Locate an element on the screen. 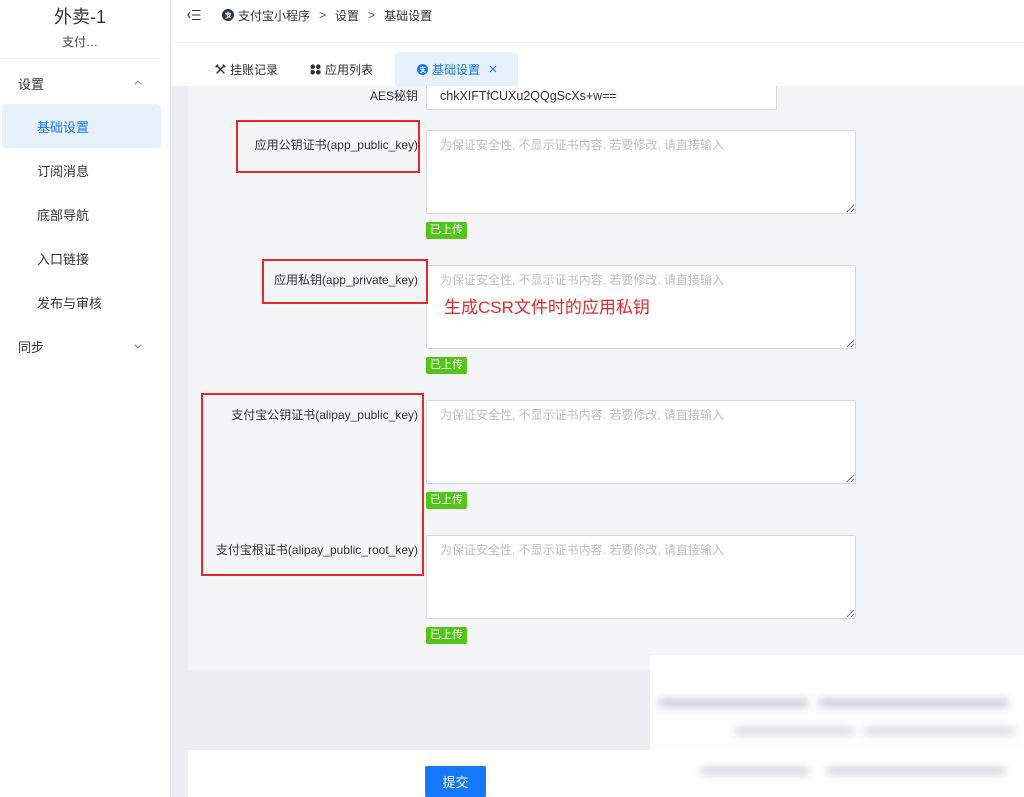  annotation-text: 生成CSR文件时的应用私钥 is located at coordinates (547, 307).